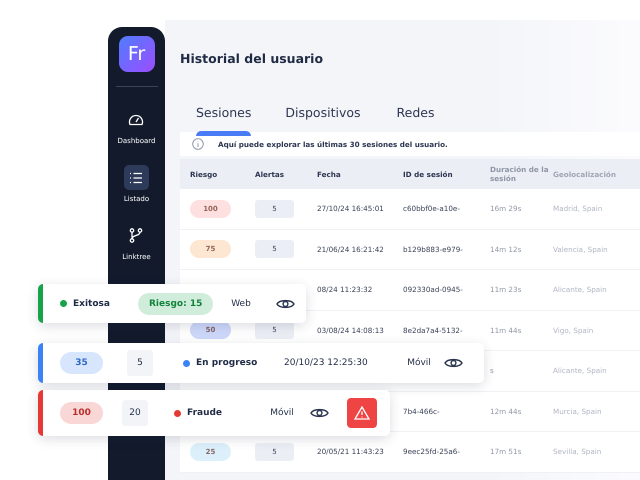 This screenshot has width=640, height=480. I want to click on alert-count: 5, so click(140, 363).